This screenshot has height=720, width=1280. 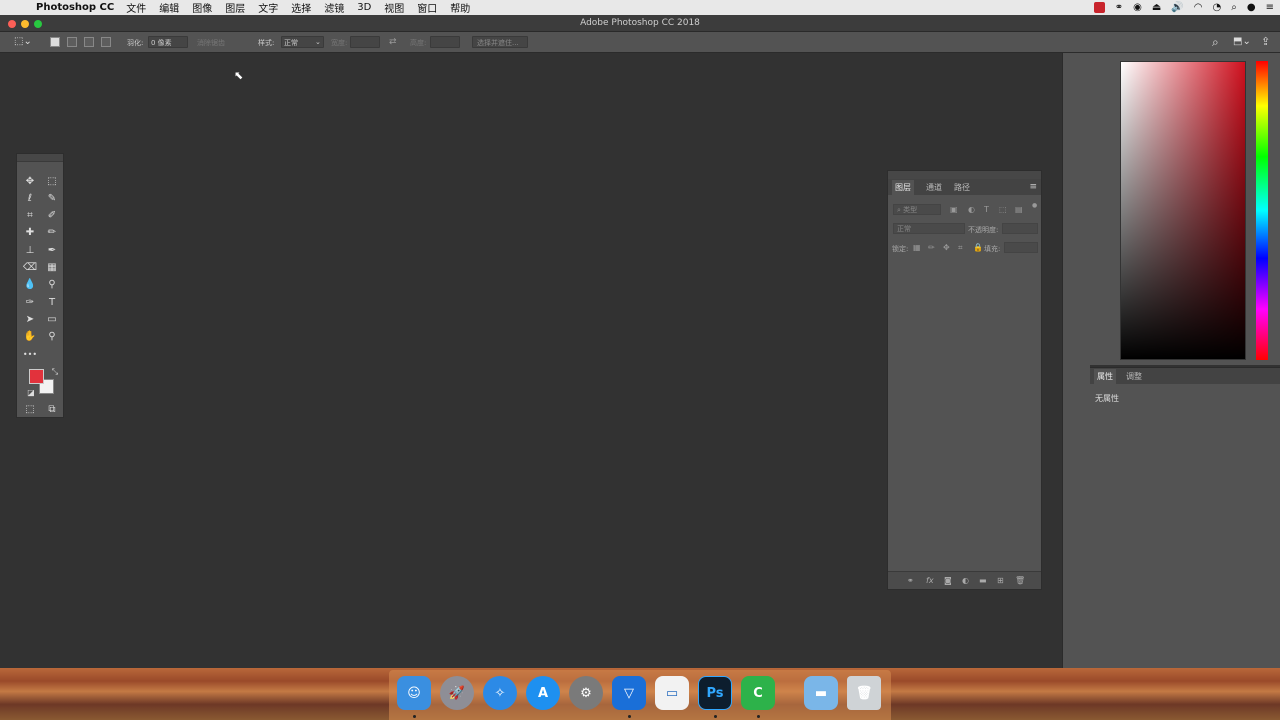 I want to click on rectangle-tool-icon: ▭, so click(x=52, y=319).